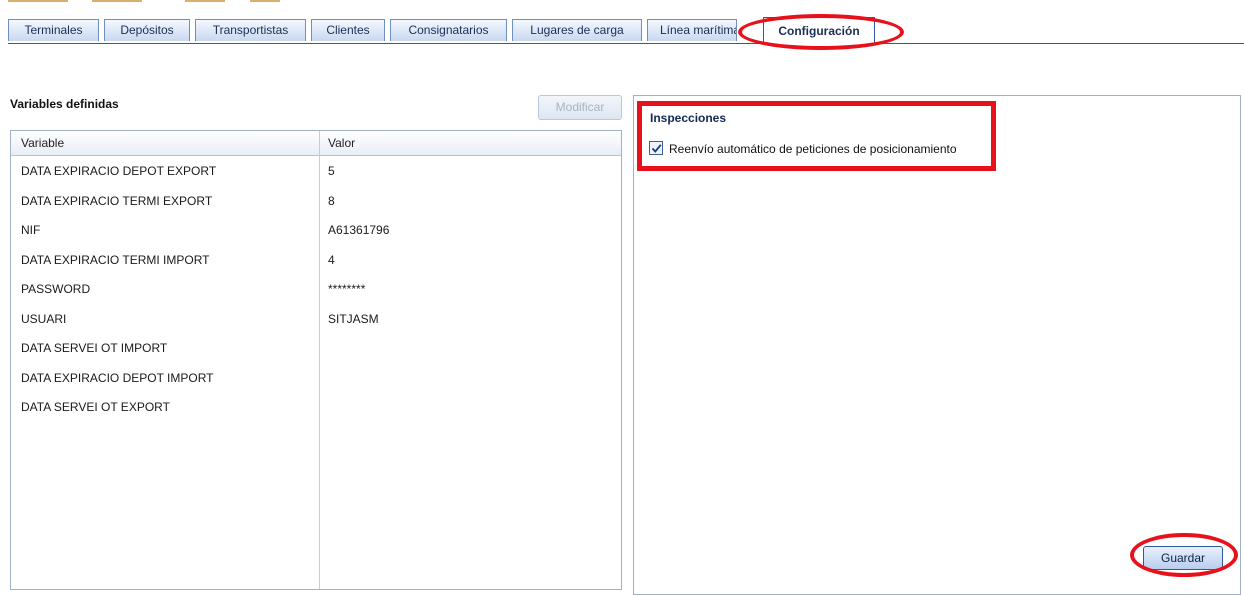 The width and height of the screenshot is (1244, 595). What do you see at coordinates (115, 259) in the screenshot?
I see `cell-variable: DATA EXPIRACIO TERMI IMPORT` at bounding box center [115, 259].